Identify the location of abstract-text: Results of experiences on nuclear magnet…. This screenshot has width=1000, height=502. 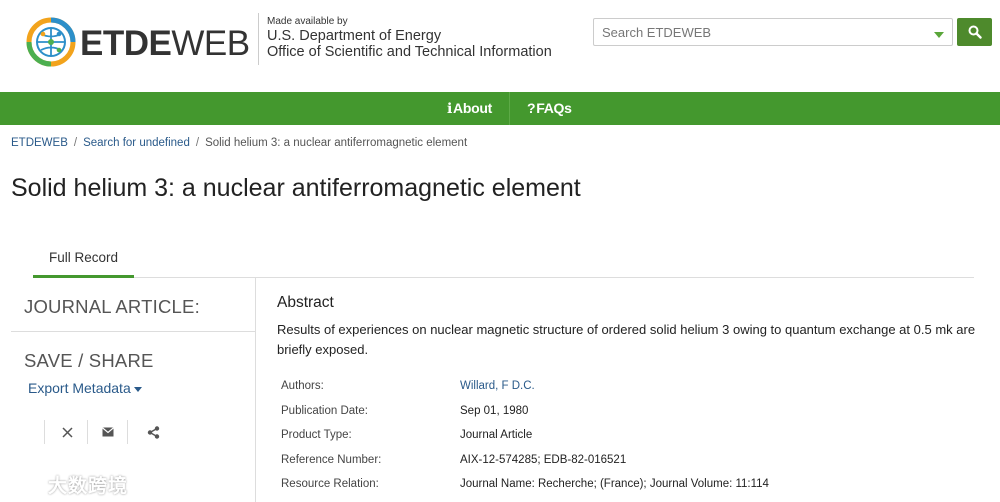
(626, 339).